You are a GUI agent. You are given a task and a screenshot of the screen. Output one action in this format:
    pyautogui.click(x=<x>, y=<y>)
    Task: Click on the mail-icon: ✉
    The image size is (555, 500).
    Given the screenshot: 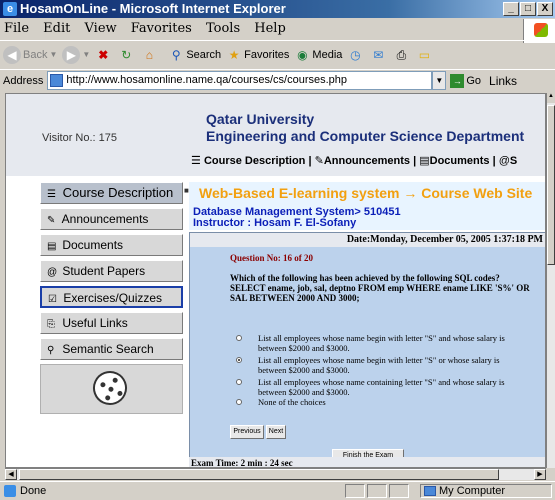 What is the action you would take?
    pyautogui.click(x=378, y=54)
    